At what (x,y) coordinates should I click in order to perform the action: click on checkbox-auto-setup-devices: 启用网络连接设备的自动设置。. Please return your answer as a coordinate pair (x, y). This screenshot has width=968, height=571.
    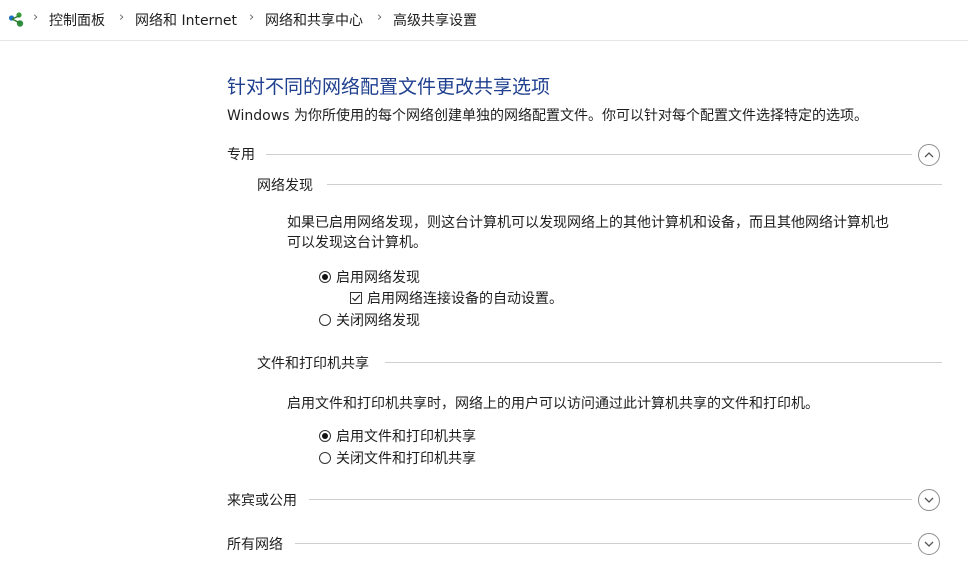
    Looking at the image, I should click on (456, 298).